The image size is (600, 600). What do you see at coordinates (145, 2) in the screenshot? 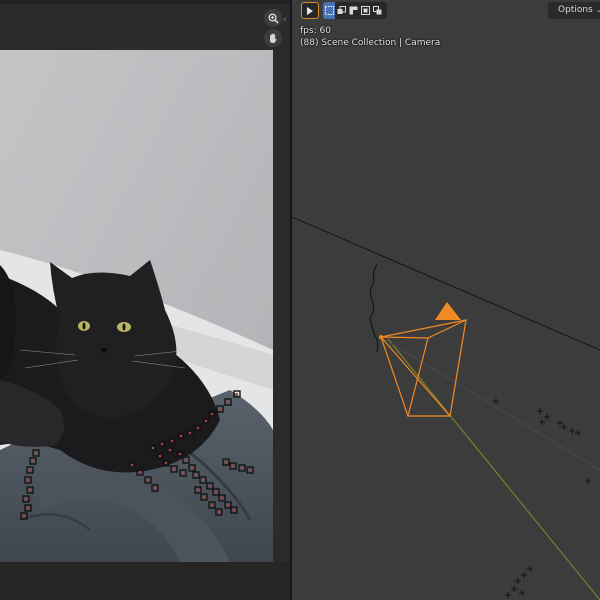
I see `clip-editor-header-strip` at bounding box center [145, 2].